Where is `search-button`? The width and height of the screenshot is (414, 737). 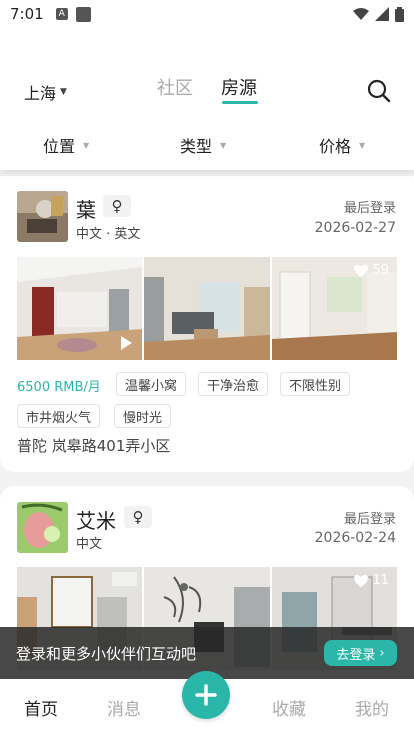
search-button is located at coordinates (379, 91).